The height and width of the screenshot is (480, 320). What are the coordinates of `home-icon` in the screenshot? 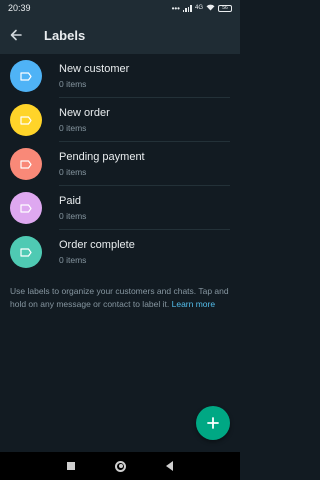 It's located at (120, 466).